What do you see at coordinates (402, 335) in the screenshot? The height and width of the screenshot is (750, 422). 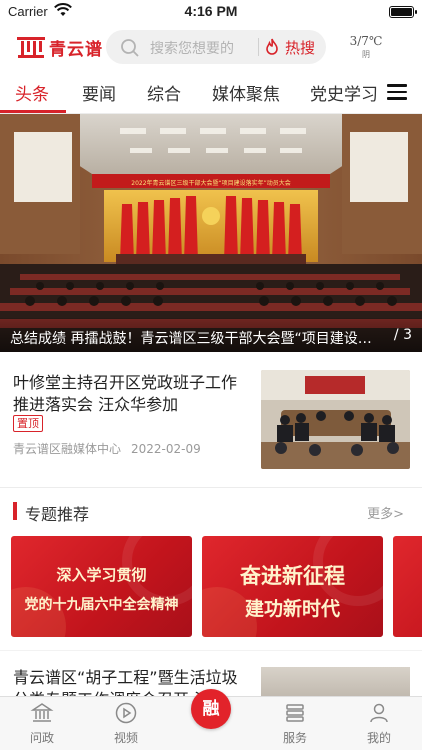 I see `carousel-pager: / 3` at bounding box center [402, 335].